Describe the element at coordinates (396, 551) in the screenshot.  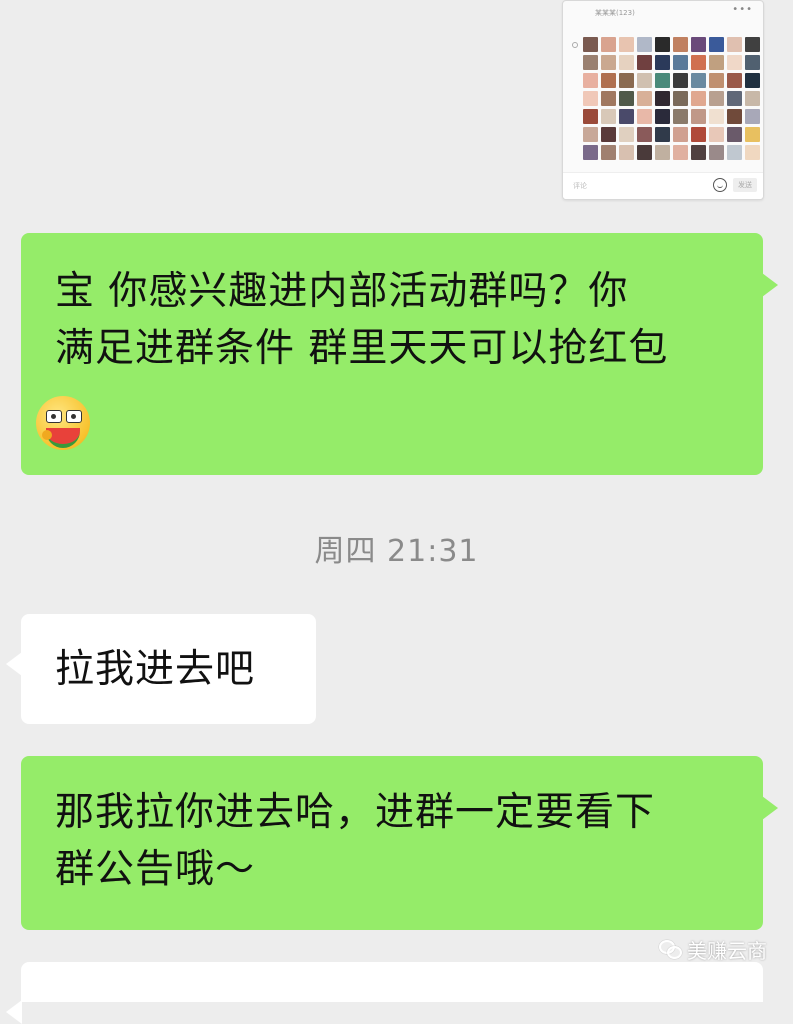
I see `chat-timestamp: 周四 21:31` at that location.